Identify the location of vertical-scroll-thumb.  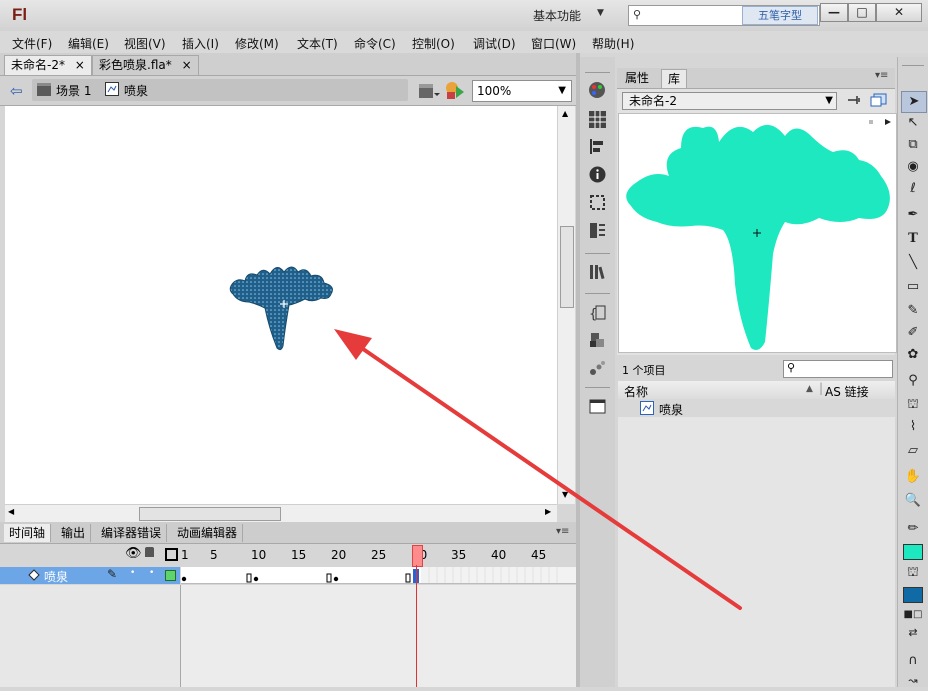
(567, 267).